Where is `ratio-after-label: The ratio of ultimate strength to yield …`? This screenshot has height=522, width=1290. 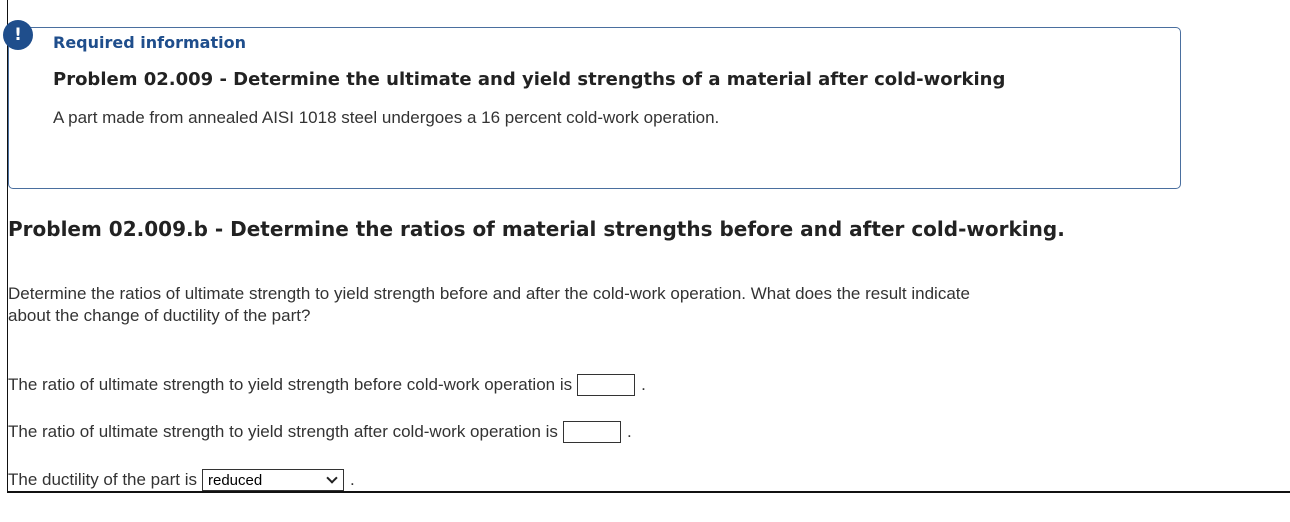 ratio-after-label: The ratio of ultimate strength to yield … is located at coordinates (283, 431).